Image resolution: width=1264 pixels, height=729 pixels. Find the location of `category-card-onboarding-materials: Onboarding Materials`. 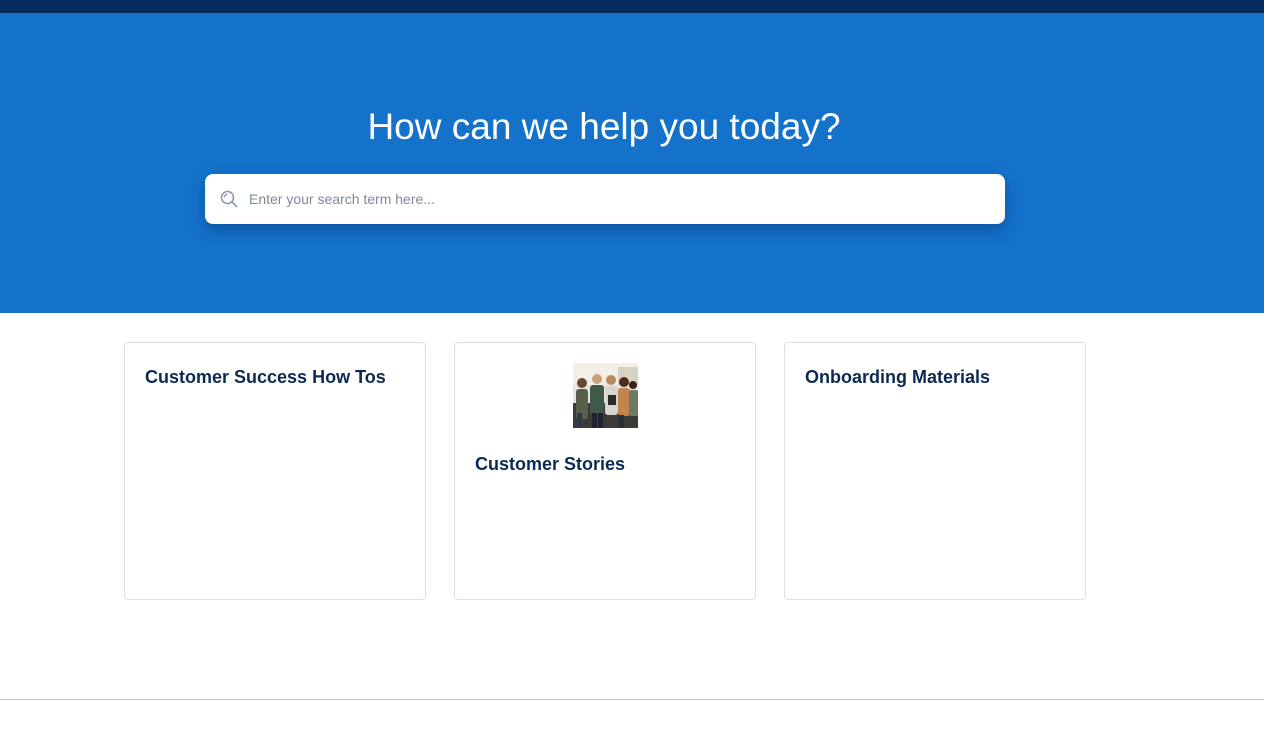

category-card-onboarding-materials: Onboarding Materials is located at coordinates (935, 471).